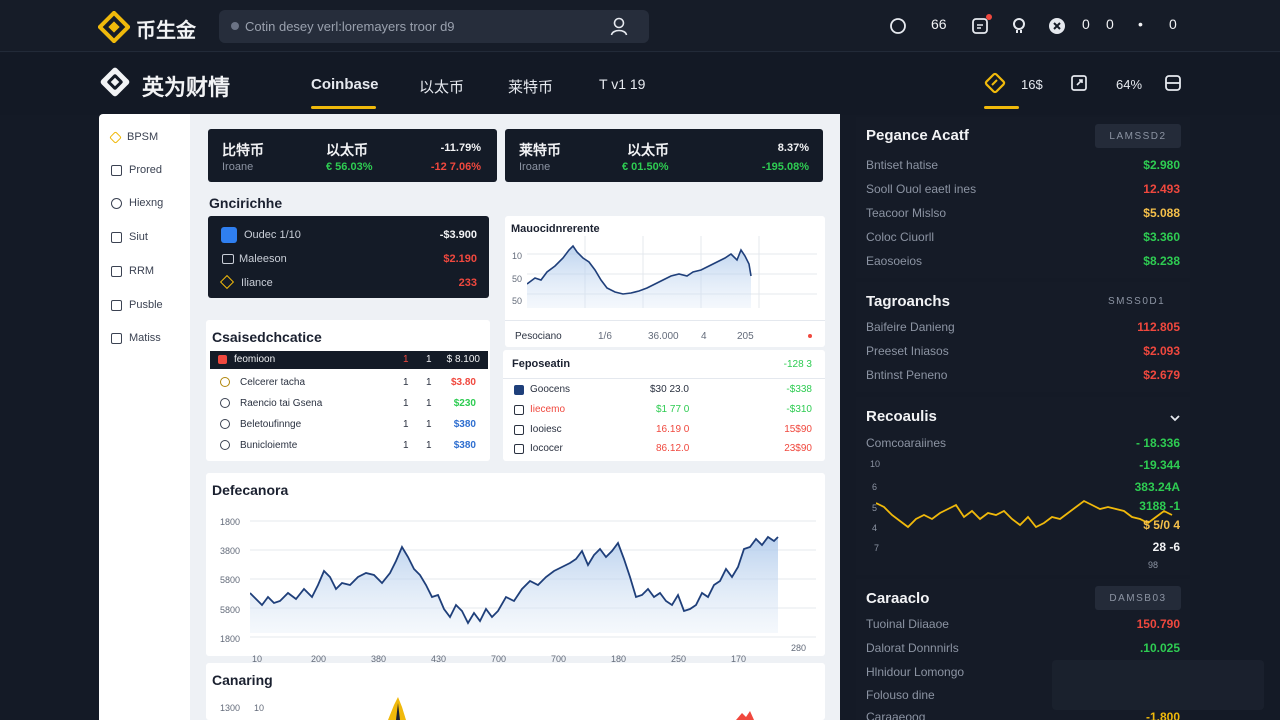  Describe the element at coordinates (877, 548) in the screenshot. I see `y-tick: 7` at that location.